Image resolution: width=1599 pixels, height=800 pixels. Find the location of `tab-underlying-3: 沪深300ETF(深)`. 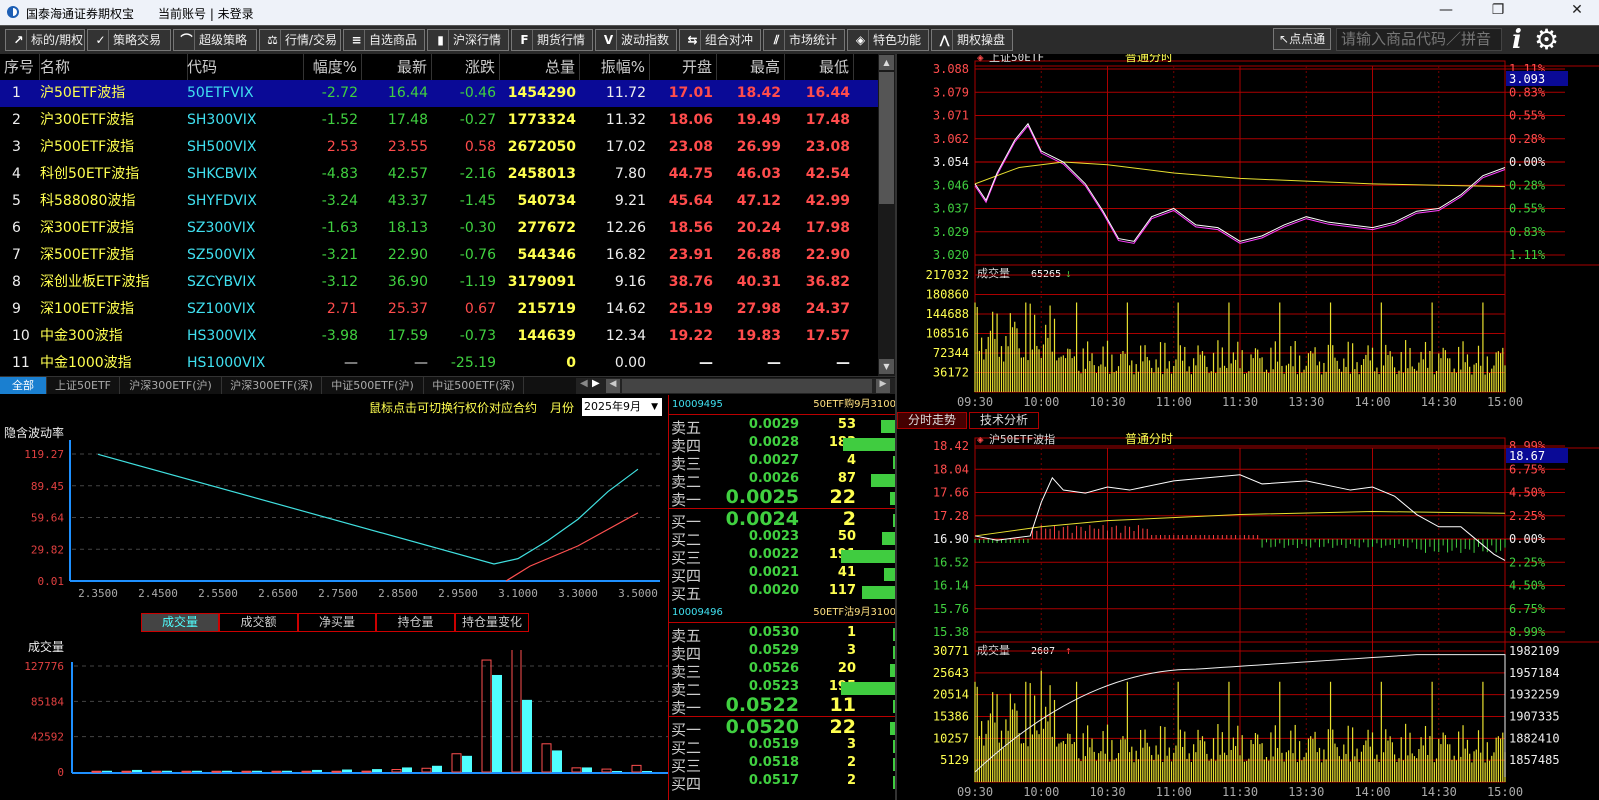

tab-underlying-3: 沪深300ETF(深) is located at coordinates (272, 385).